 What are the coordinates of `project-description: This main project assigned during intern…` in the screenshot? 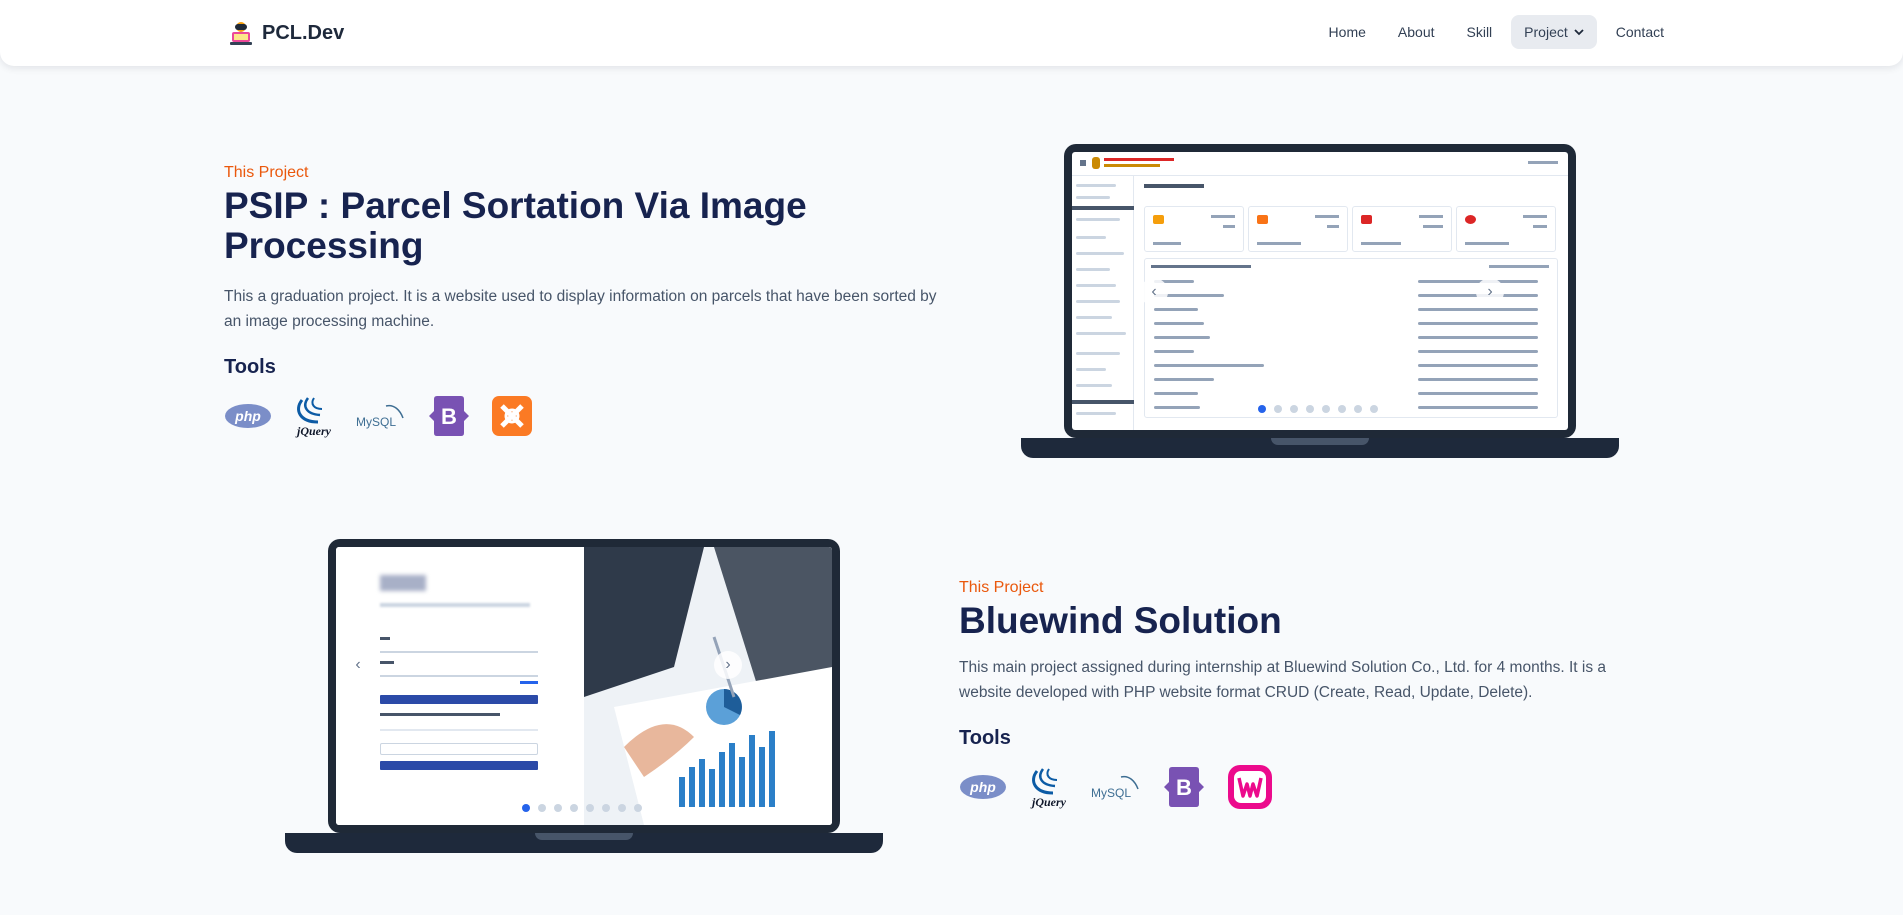 It's located at (1283, 680).